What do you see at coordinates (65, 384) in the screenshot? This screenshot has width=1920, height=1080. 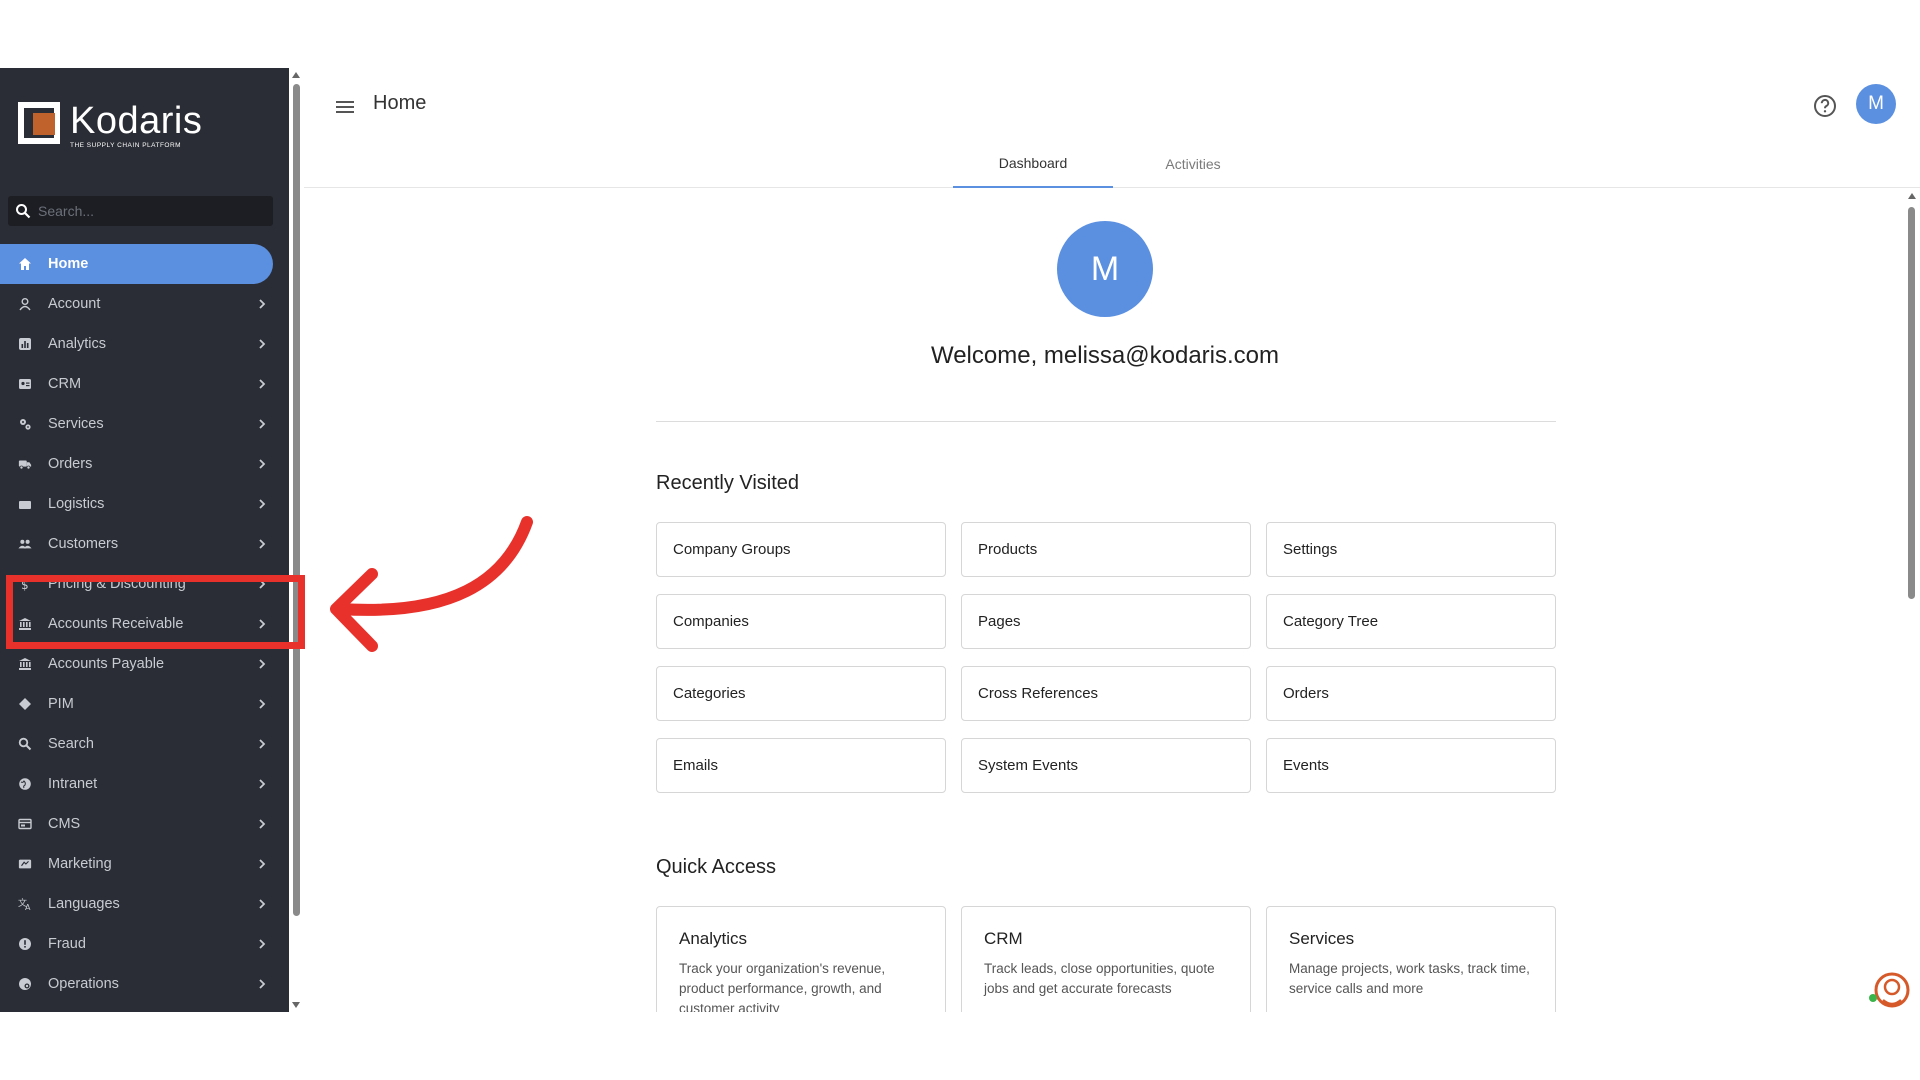 I see `sidebar-item-label: CRM` at bounding box center [65, 384].